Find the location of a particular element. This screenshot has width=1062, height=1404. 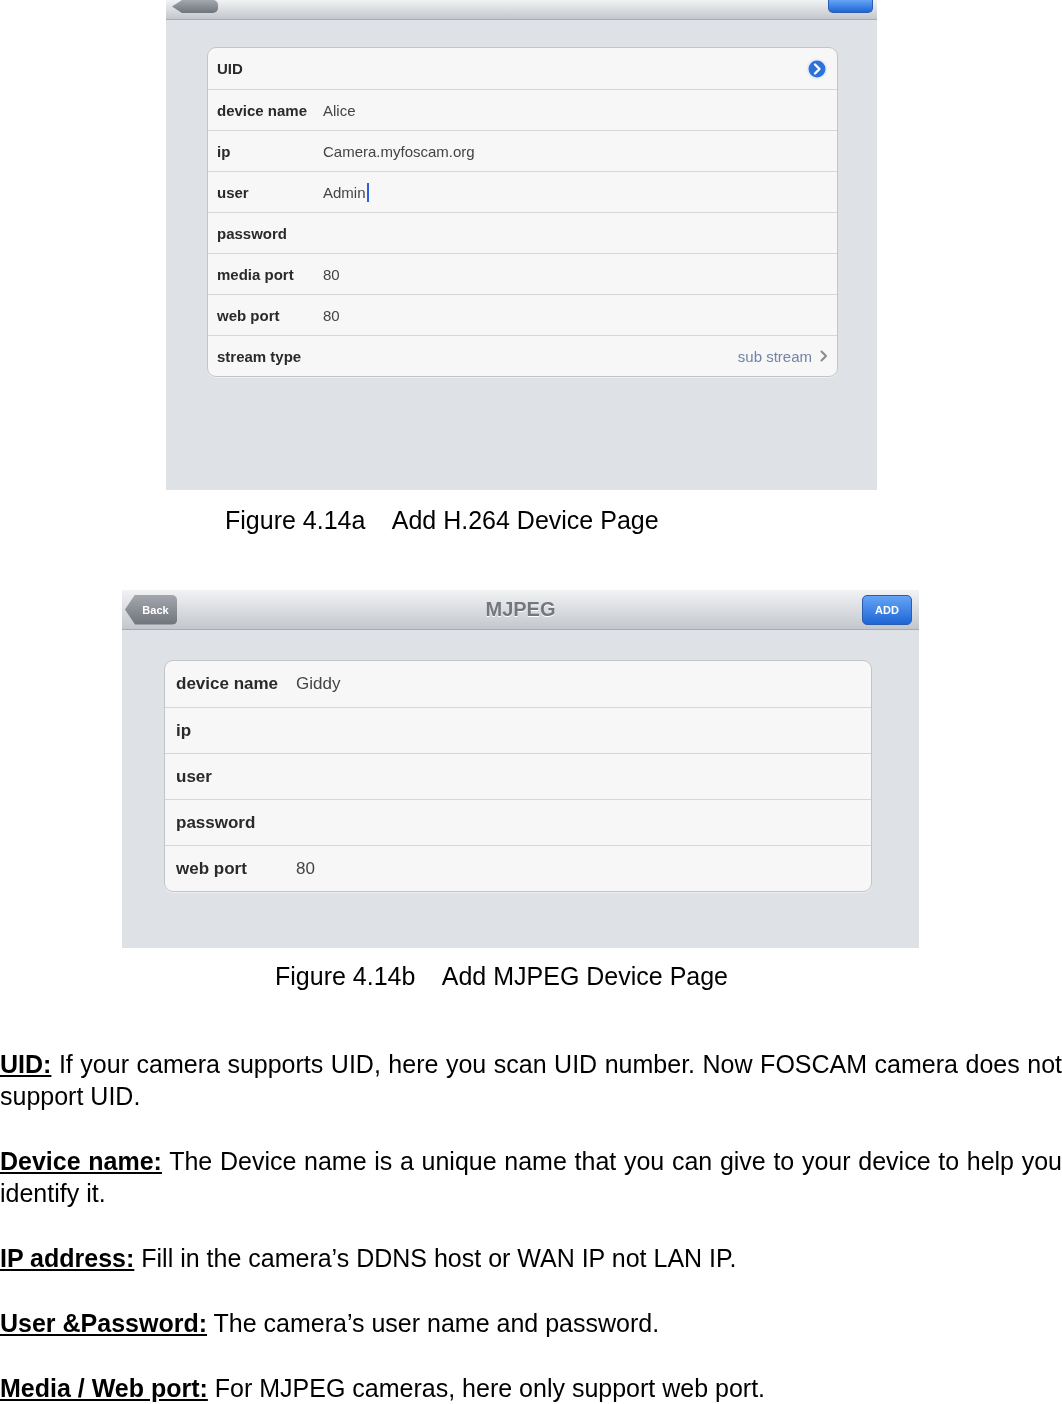

figure-caption: Figure 4.14b Add MJPEG Device Page is located at coordinates (501, 976).